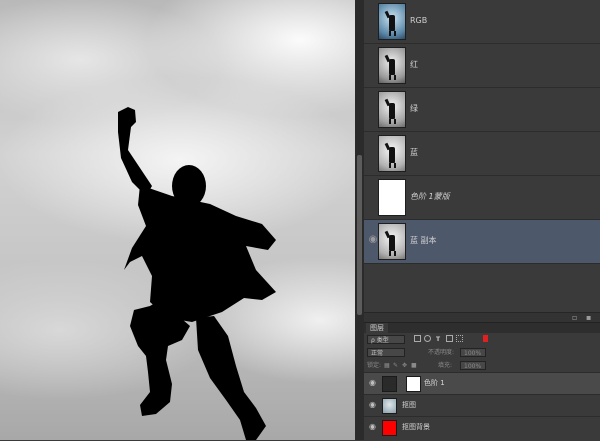 The image size is (600, 441). I want to click on lock-move-icon: ✥, so click(404, 365).